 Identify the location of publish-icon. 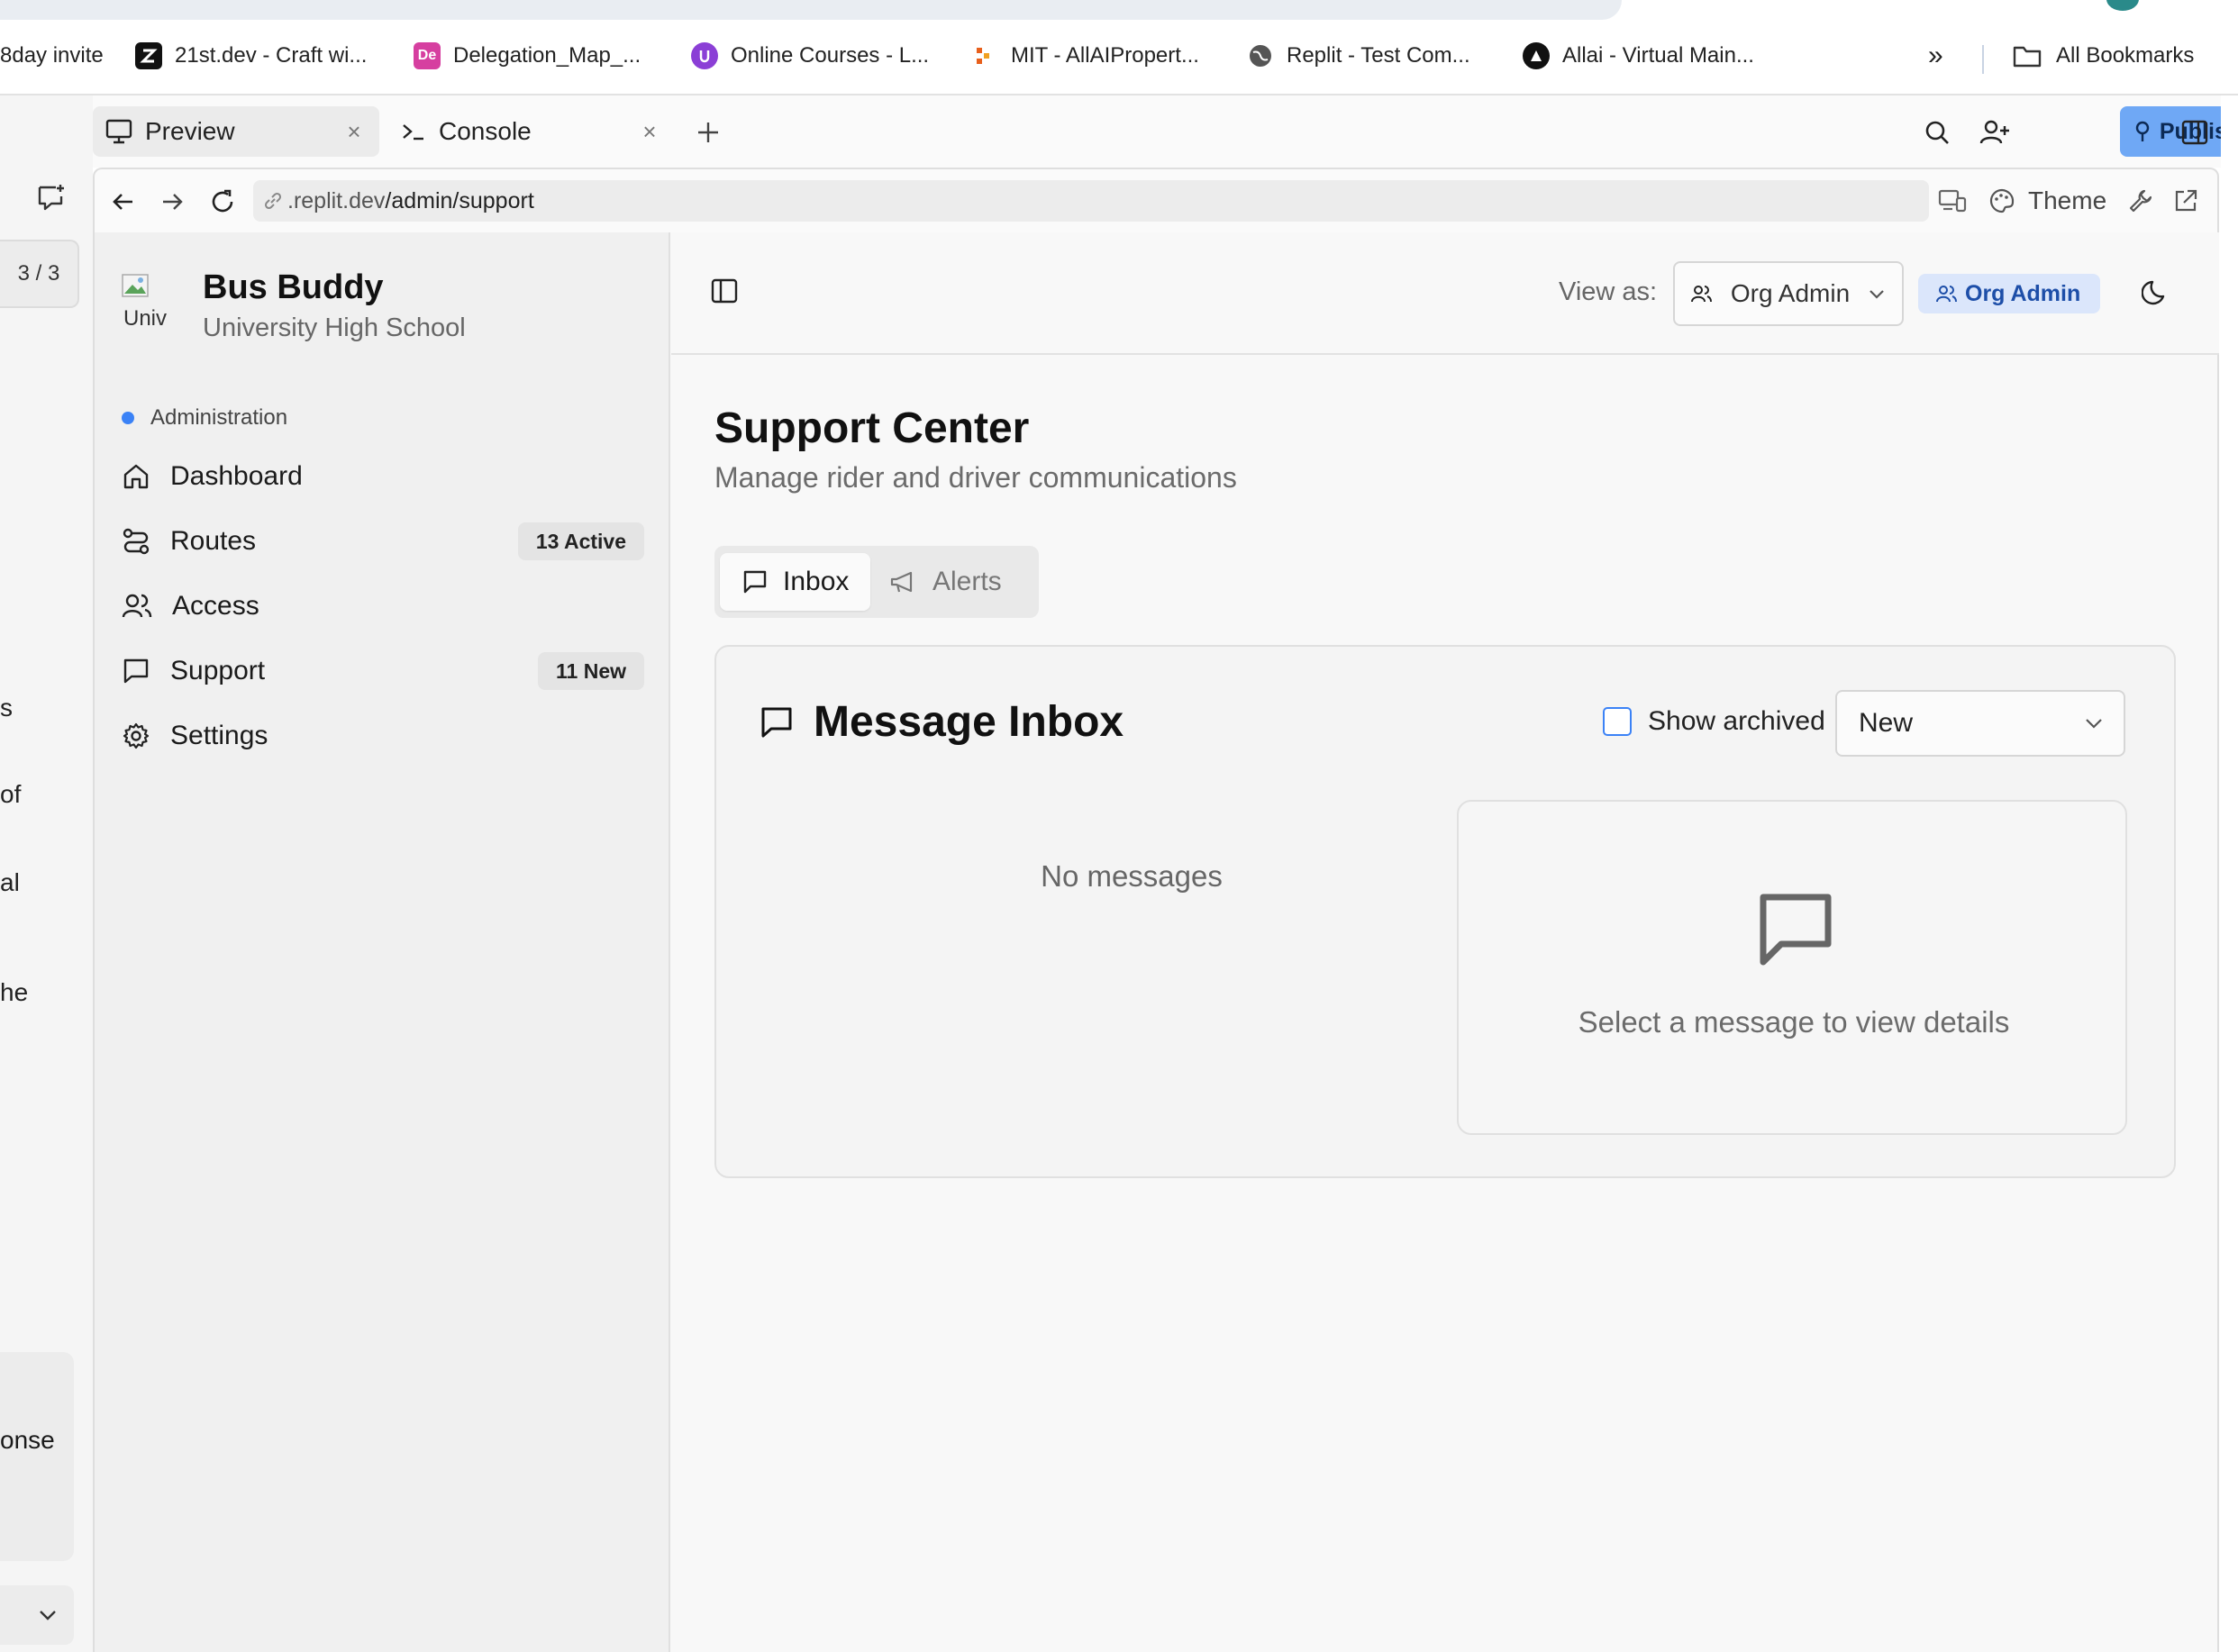
(2142, 131).